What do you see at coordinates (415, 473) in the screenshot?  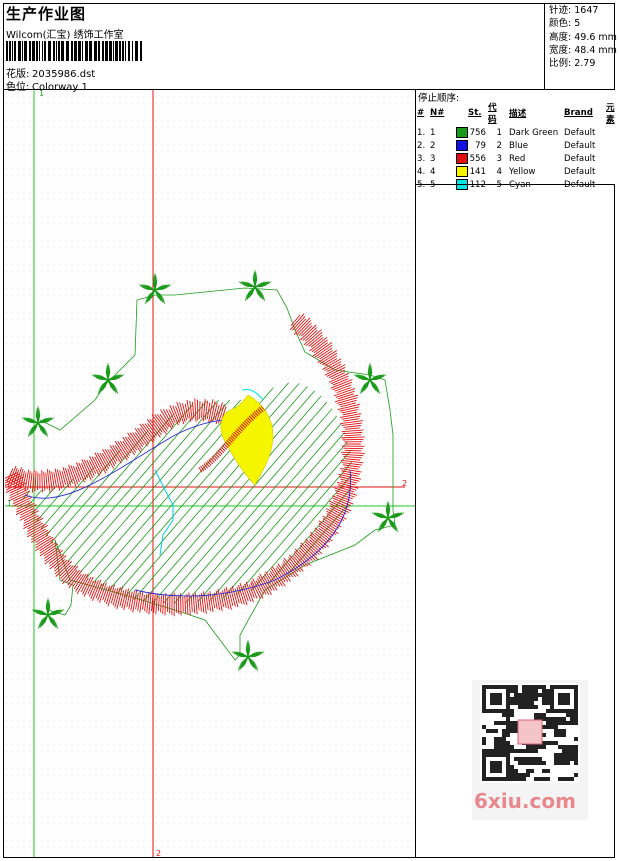 I see `canvas-divider` at bounding box center [415, 473].